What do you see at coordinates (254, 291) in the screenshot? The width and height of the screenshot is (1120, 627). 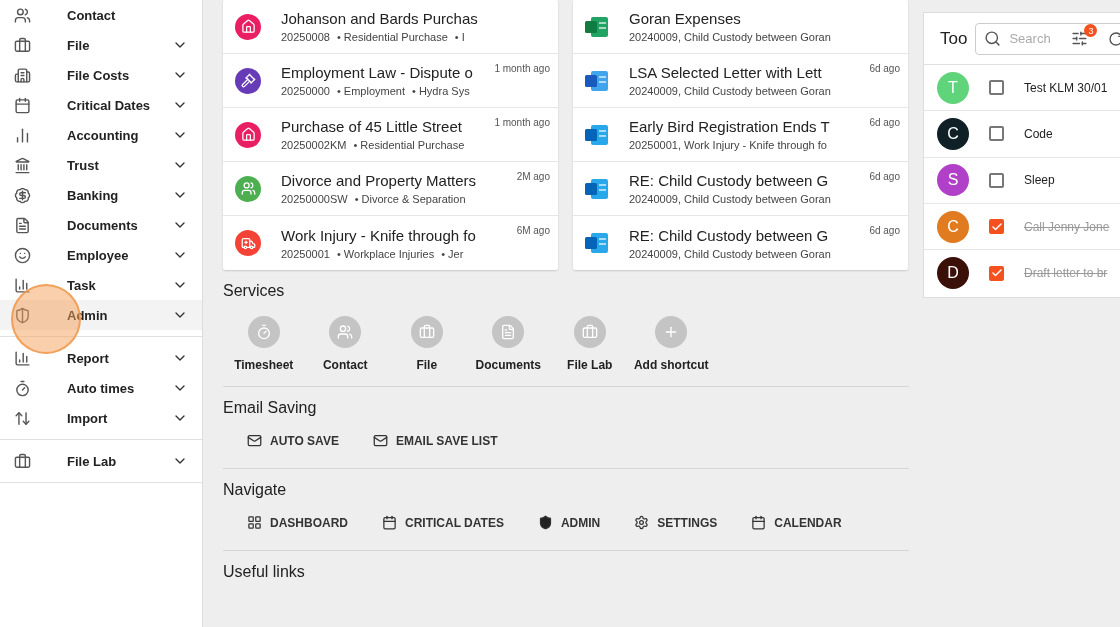 I see `section-title: Services` at bounding box center [254, 291].